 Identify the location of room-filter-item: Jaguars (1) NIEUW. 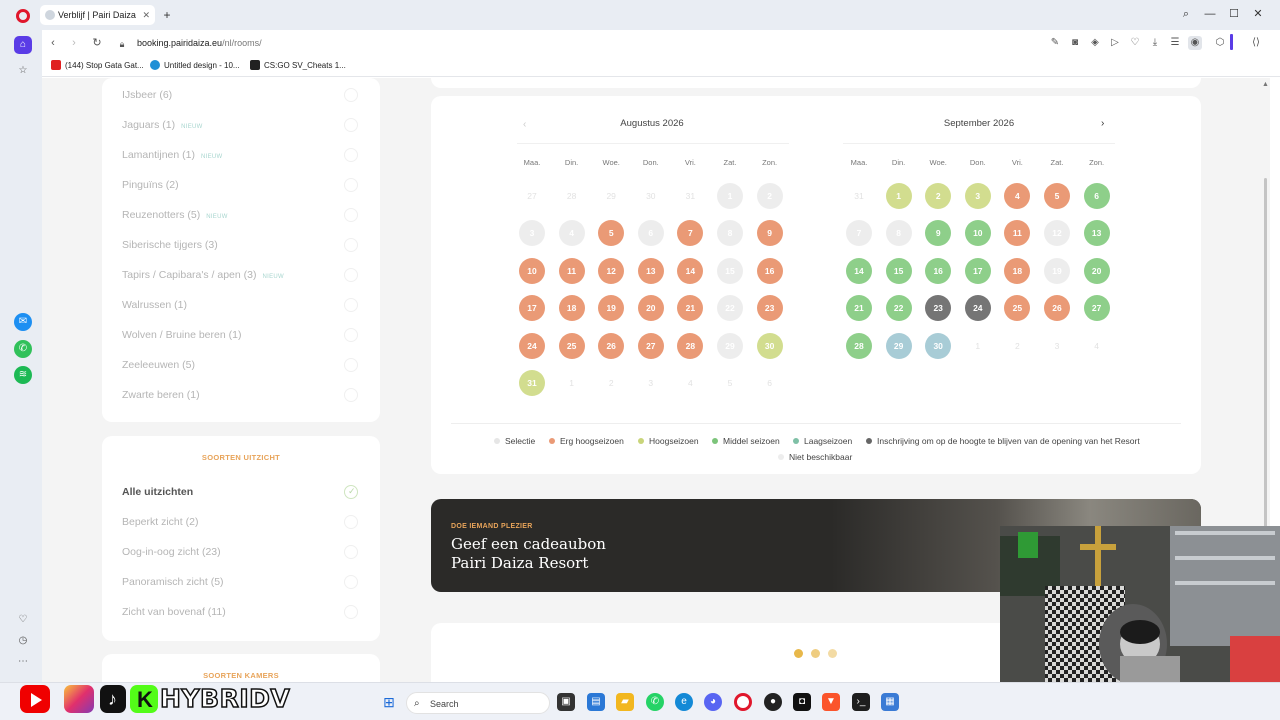
(162, 125).